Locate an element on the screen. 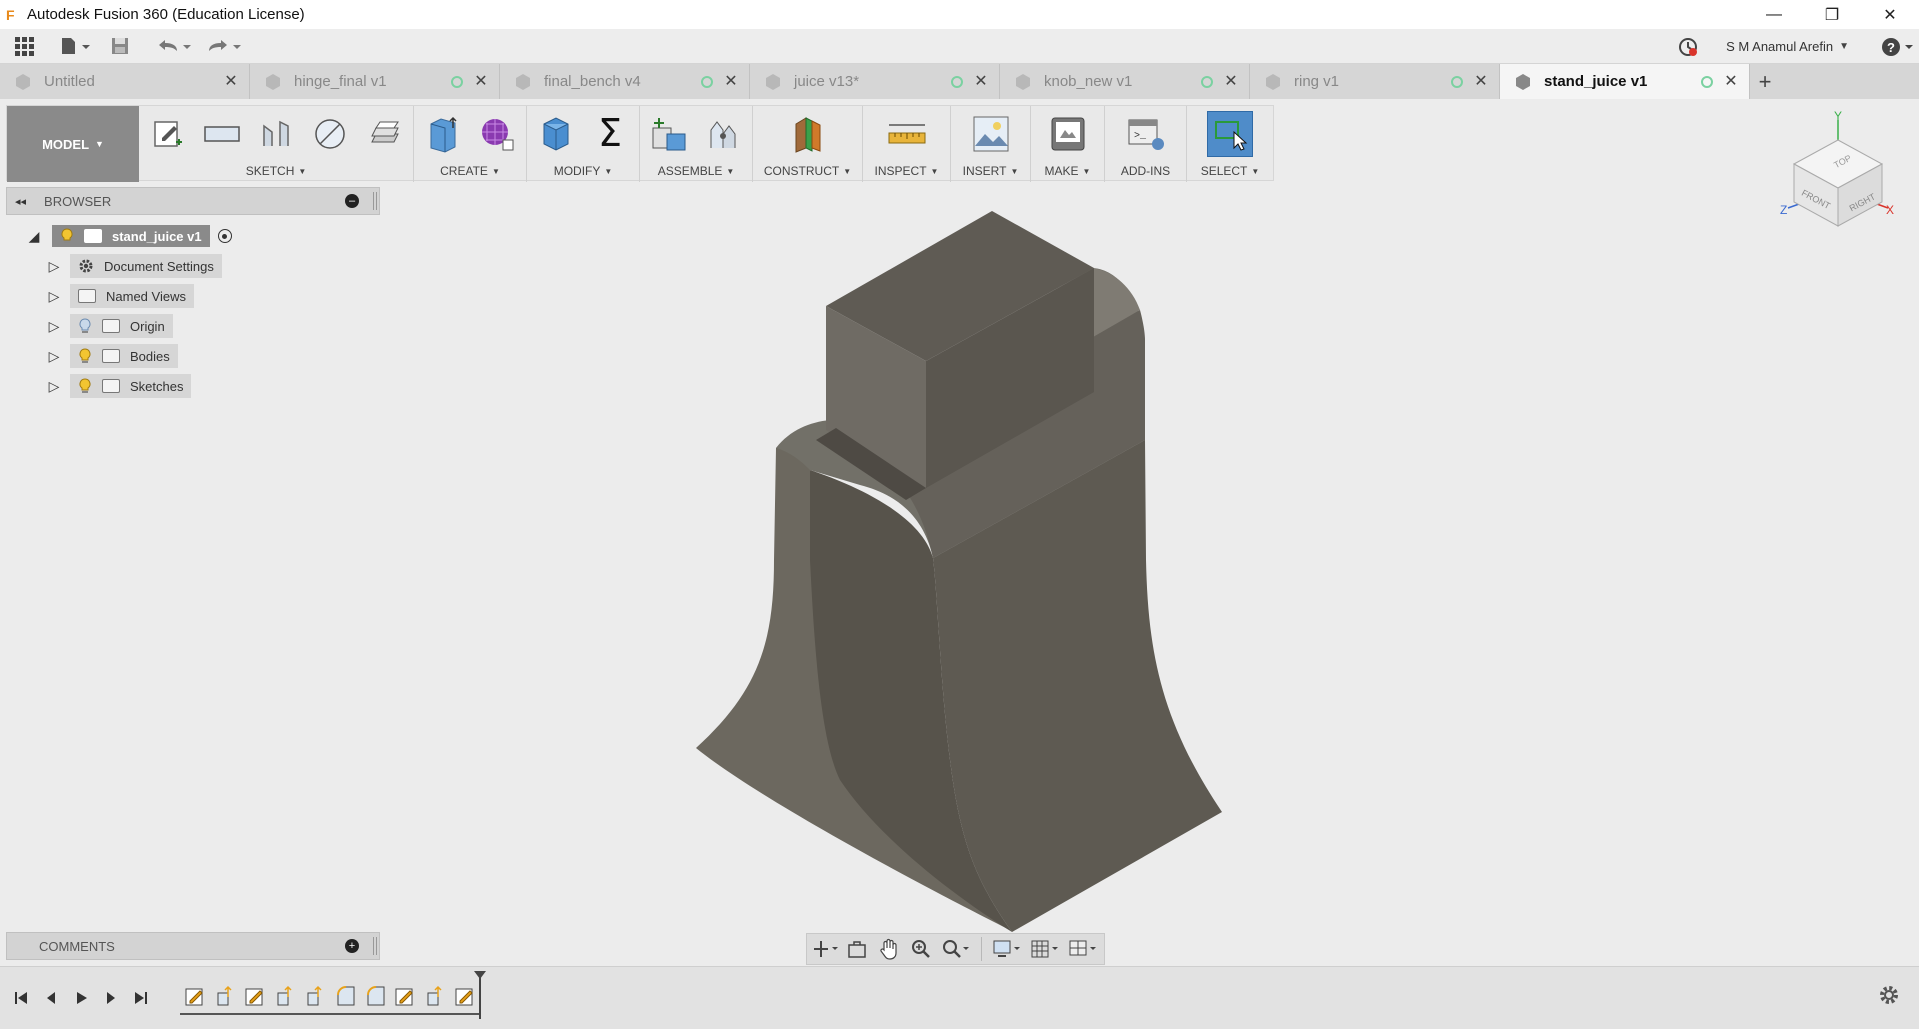 The height and width of the screenshot is (1029, 1919). press-pull-icon is located at coordinates (556, 134).